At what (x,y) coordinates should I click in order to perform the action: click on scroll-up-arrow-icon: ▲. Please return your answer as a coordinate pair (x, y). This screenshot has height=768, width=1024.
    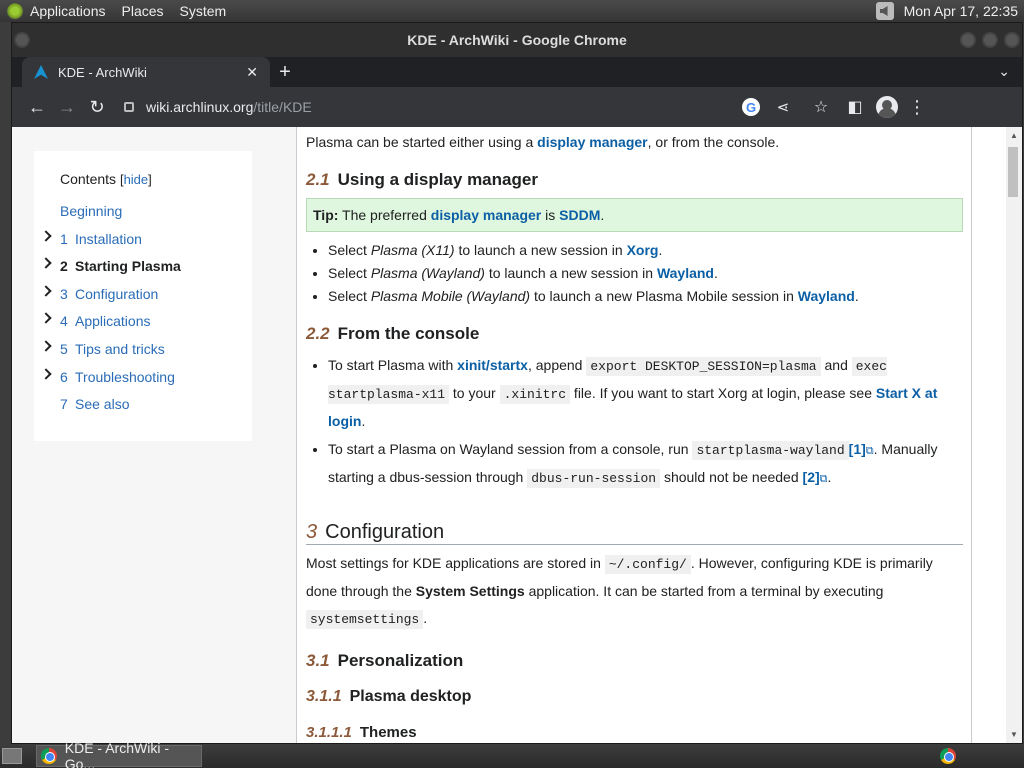
    Looking at the image, I should click on (1014, 135).